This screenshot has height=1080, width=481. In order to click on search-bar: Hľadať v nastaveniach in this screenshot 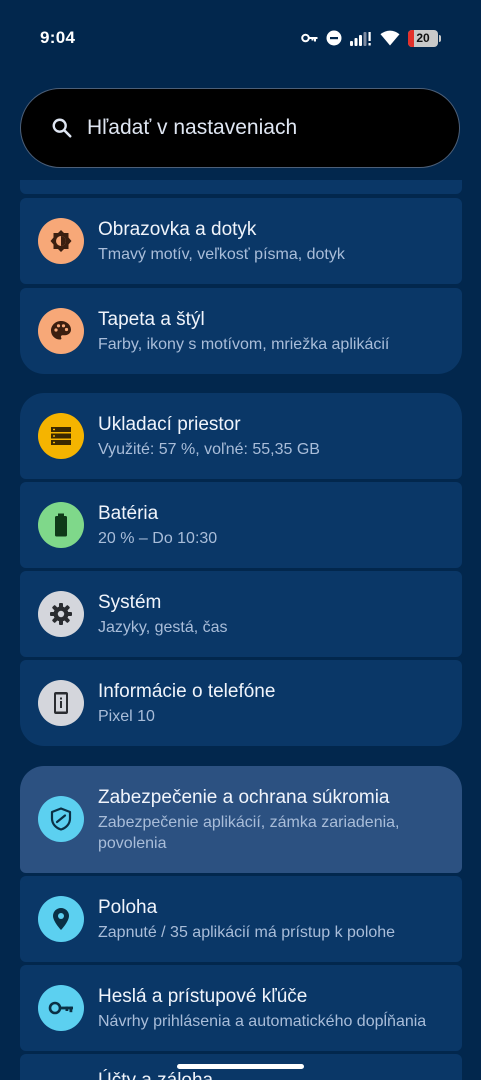, I will do `click(240, 128)`.